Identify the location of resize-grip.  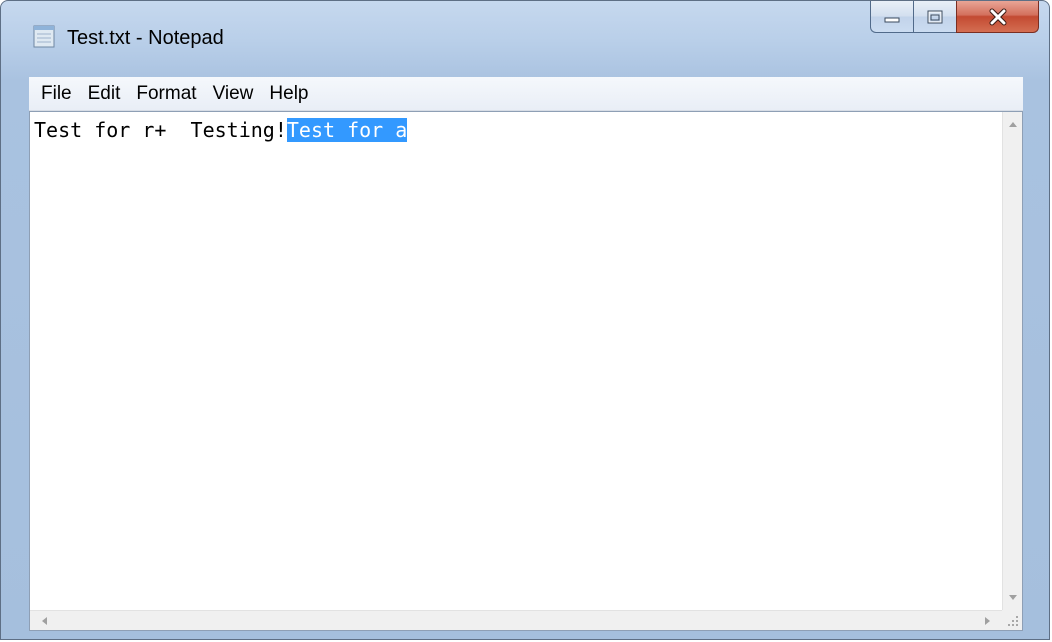
(1012, 620).